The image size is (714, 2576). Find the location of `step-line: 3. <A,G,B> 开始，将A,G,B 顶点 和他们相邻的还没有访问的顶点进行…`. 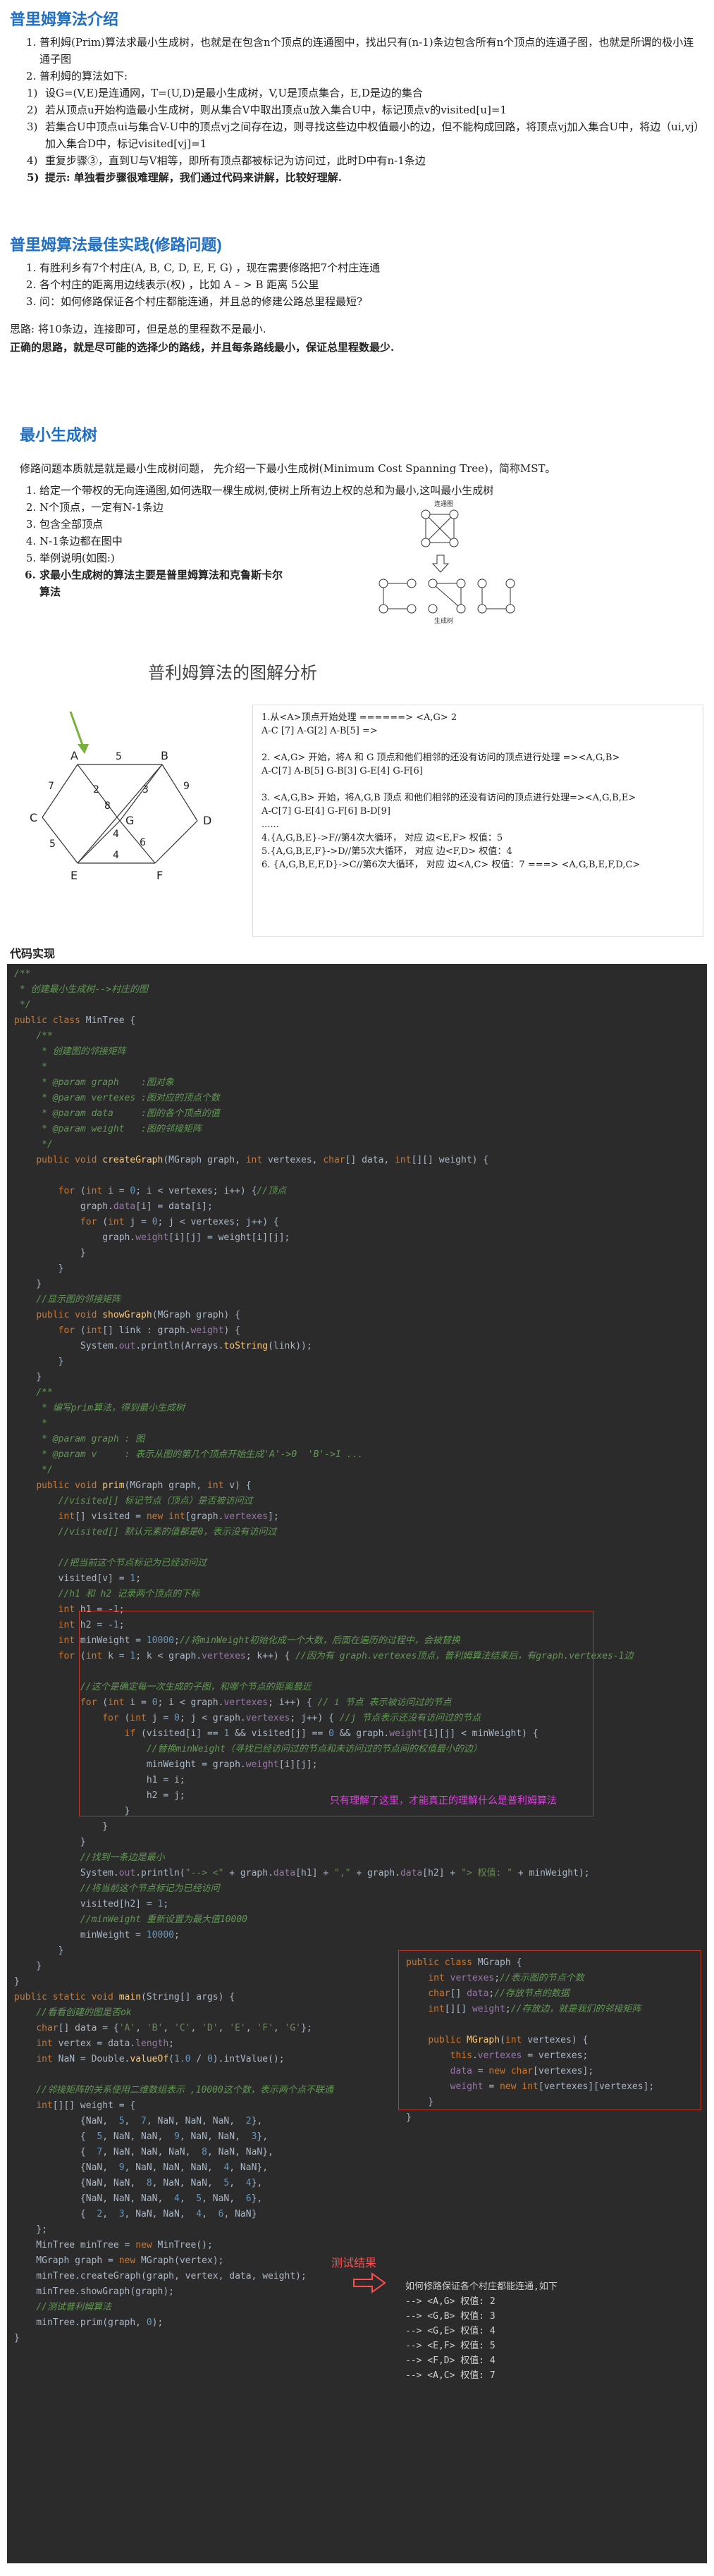

step-line: 3. <A,G,B> 开始，将A,G,B 顶点 和他们相邻的还没有访问的顶点进行… is located at coordinates (449, 798).